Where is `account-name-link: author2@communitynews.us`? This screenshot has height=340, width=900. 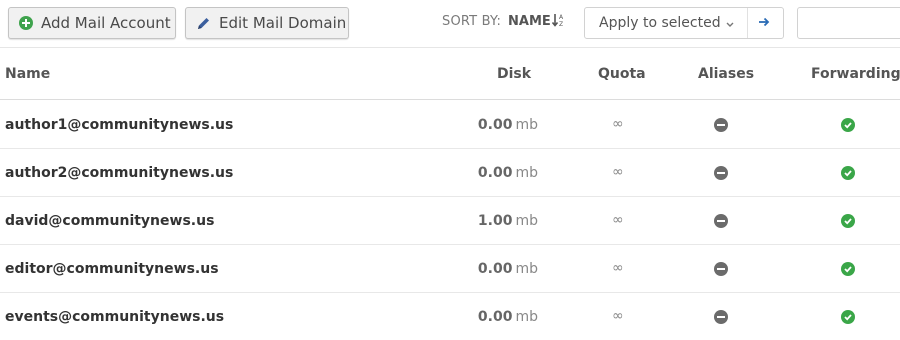
account-name-link: author2@communitynews.us is located at coordinates (119, 173).